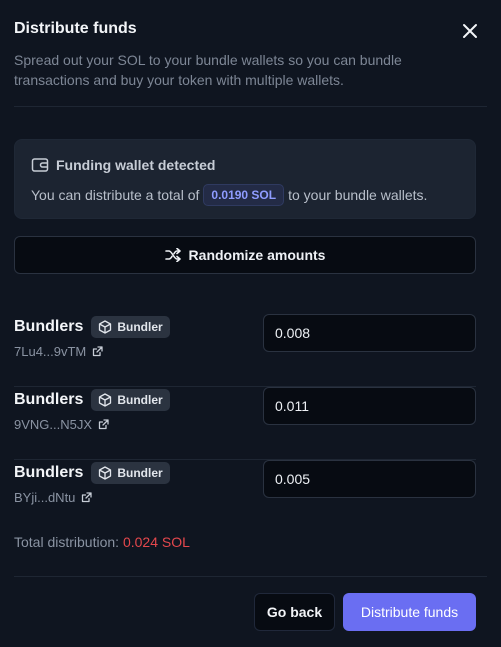 The height and width of the screenshot is (647, 501). What do you see at coordinates (136, 165) in the screenshot?
I see `funding-title-text: Funding wallet detected` at bounding box center [136, 165].